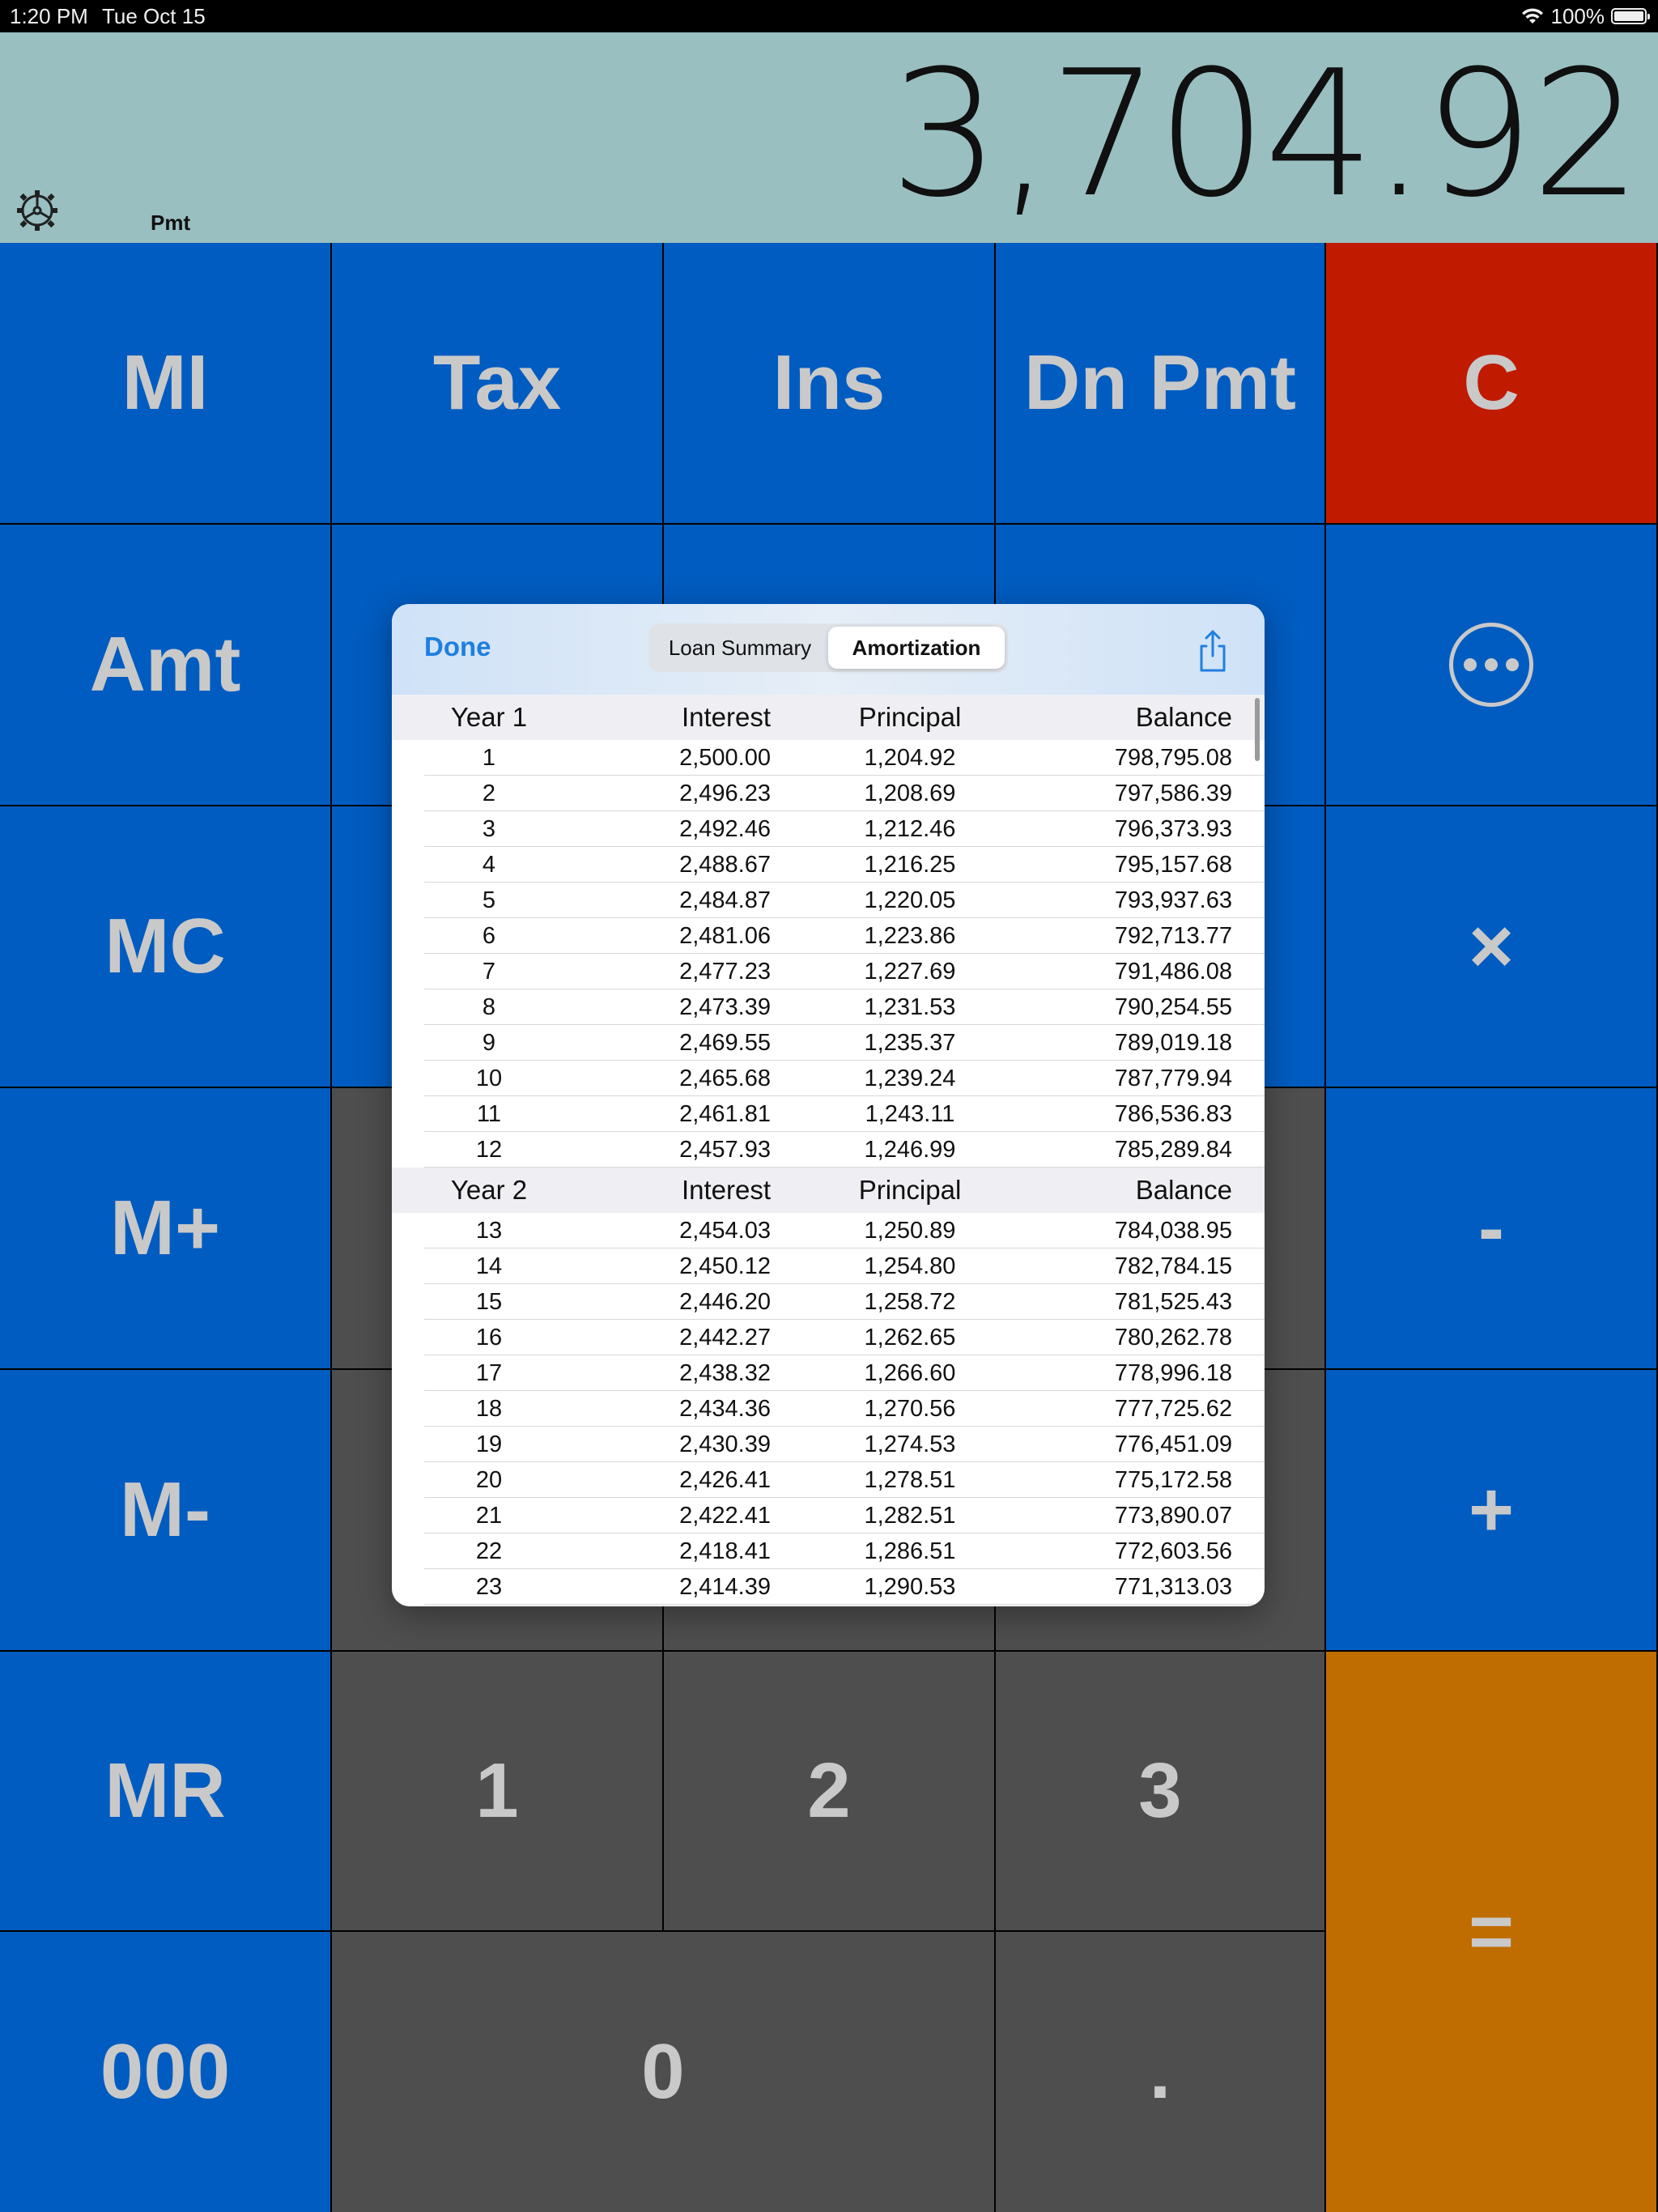 Image resolution: width=1658 pixels, height=2212 pixels. Describe the element at coordinates (489, 794) in the screenshot. I see `payment-number: 2` at that location.